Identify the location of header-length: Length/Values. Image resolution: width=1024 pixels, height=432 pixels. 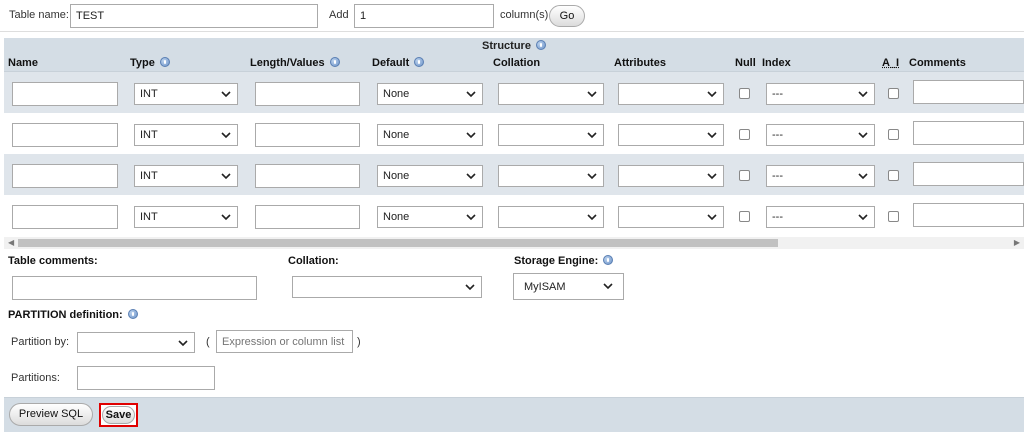
(295, 63).